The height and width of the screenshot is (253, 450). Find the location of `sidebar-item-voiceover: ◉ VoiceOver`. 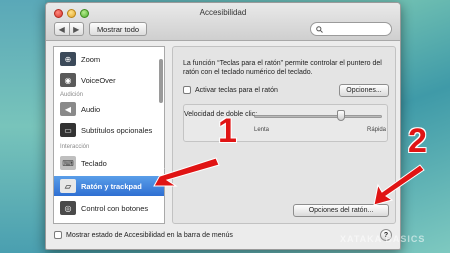

sidebar-item-voiceover: ◉ VoiceOver is located at coordinates (109, 80).